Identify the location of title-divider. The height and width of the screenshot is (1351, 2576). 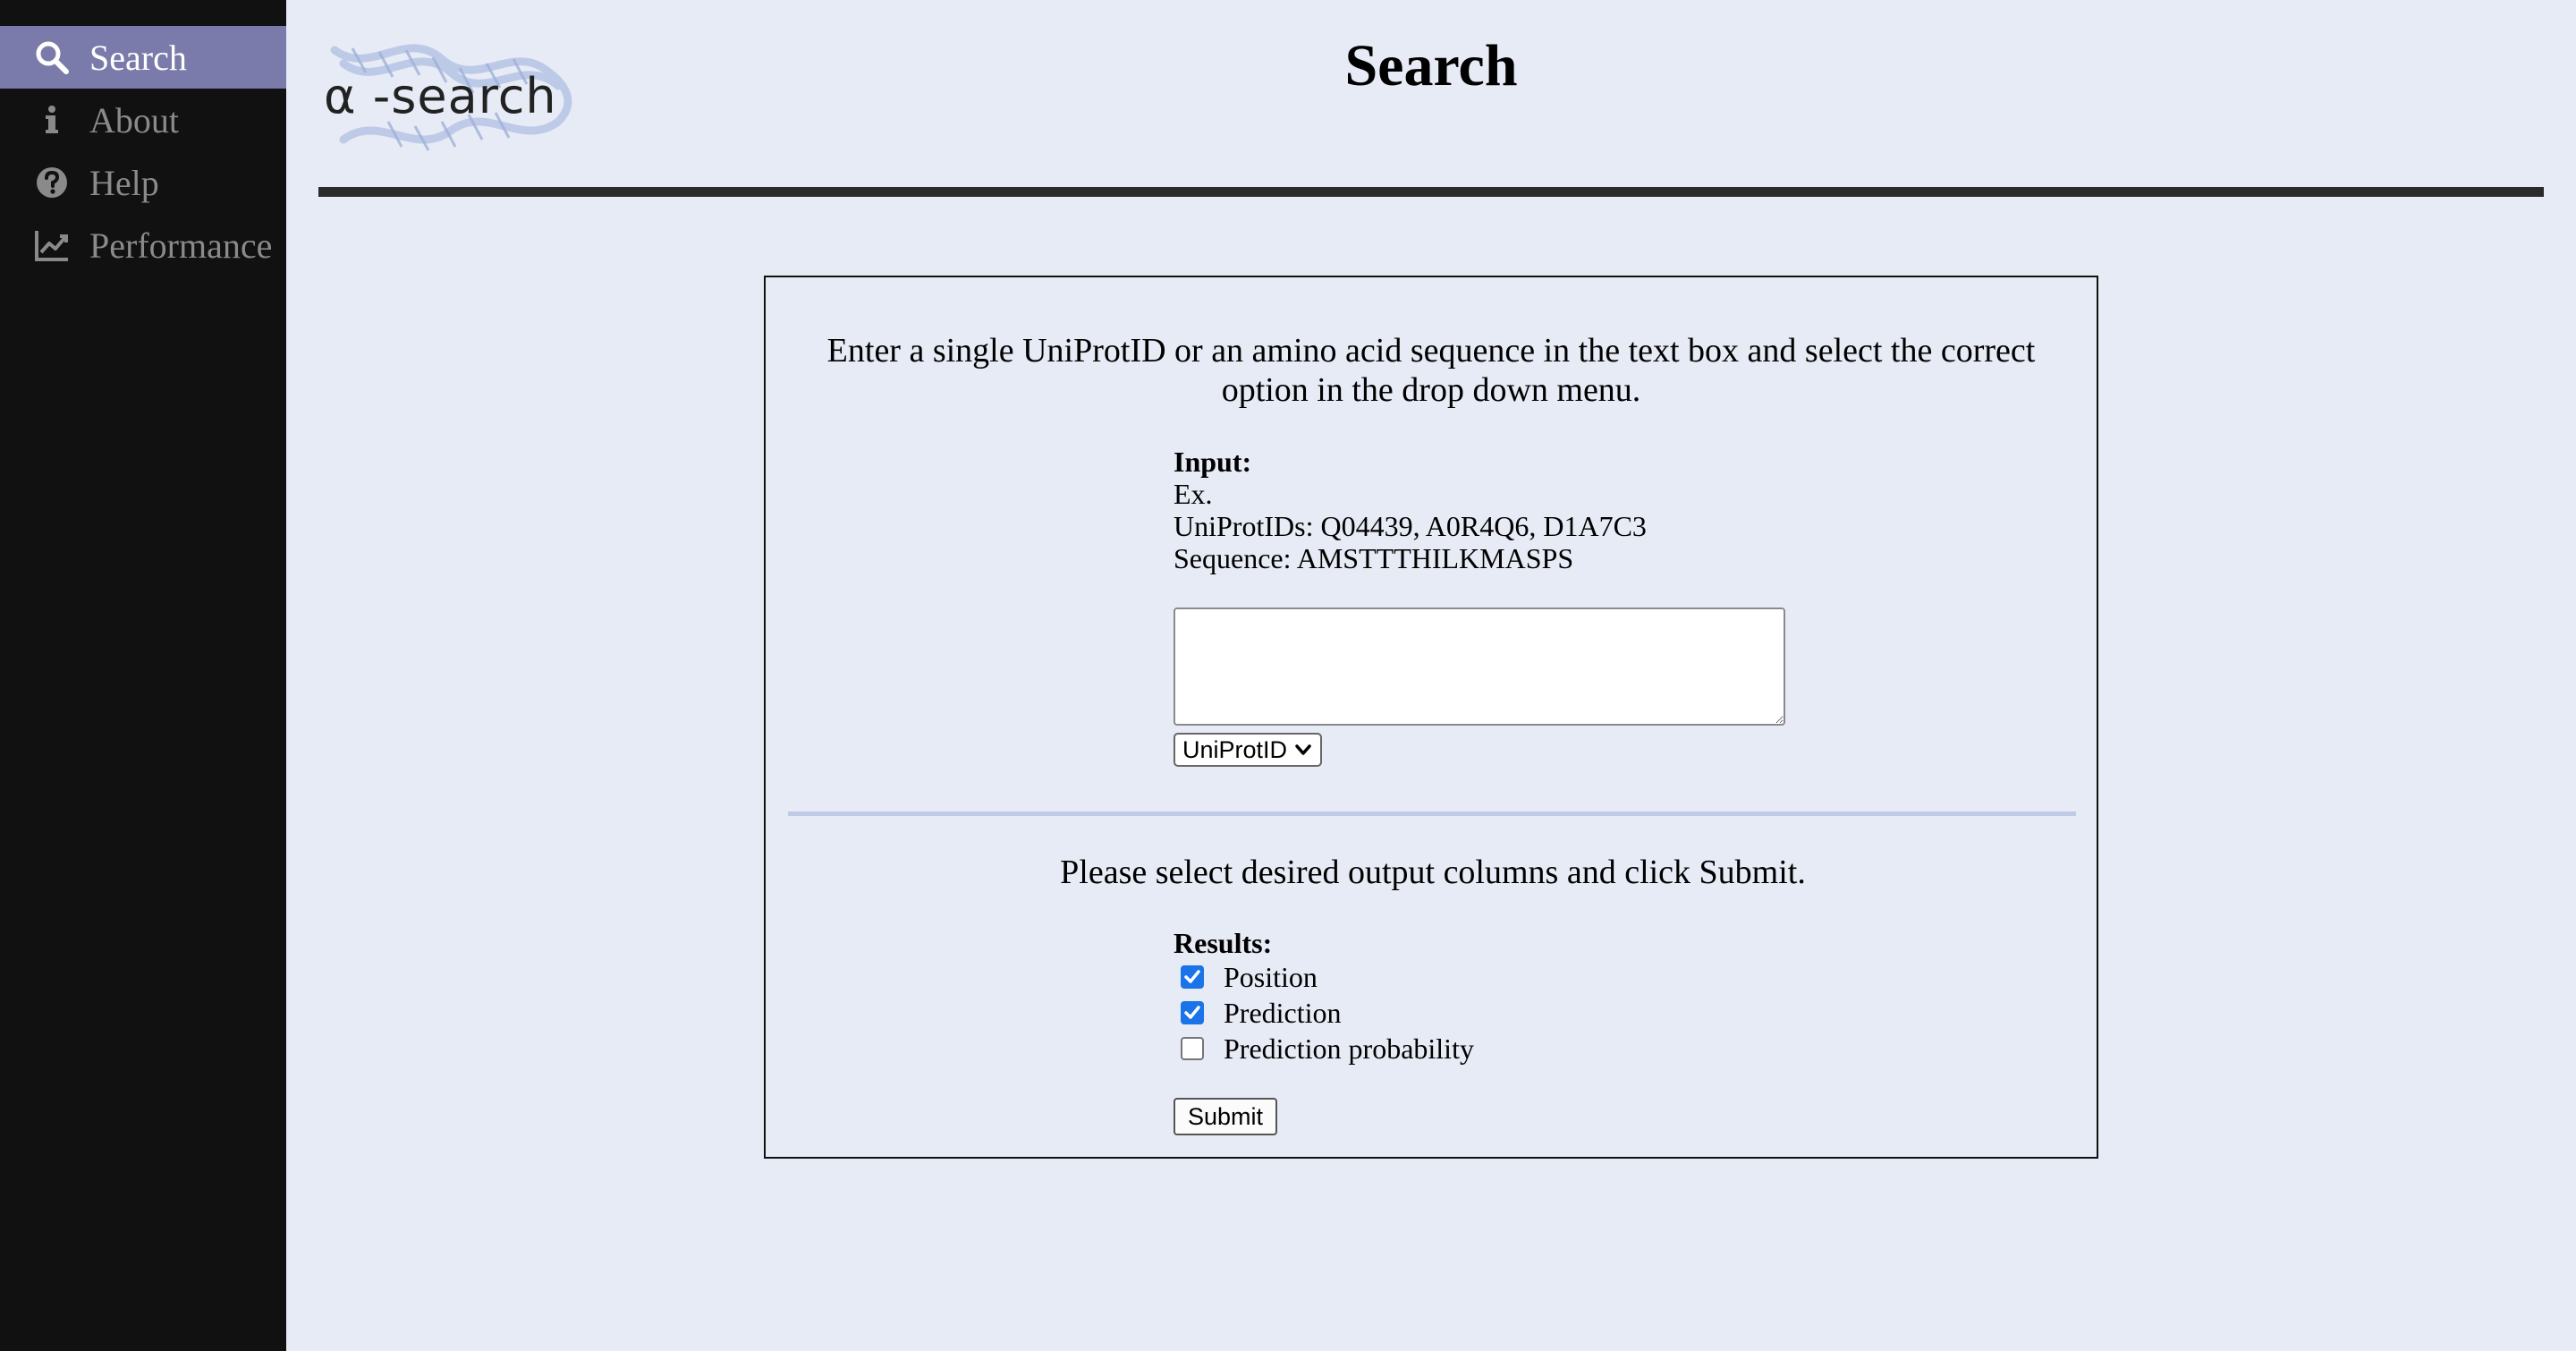
(1431, 192).